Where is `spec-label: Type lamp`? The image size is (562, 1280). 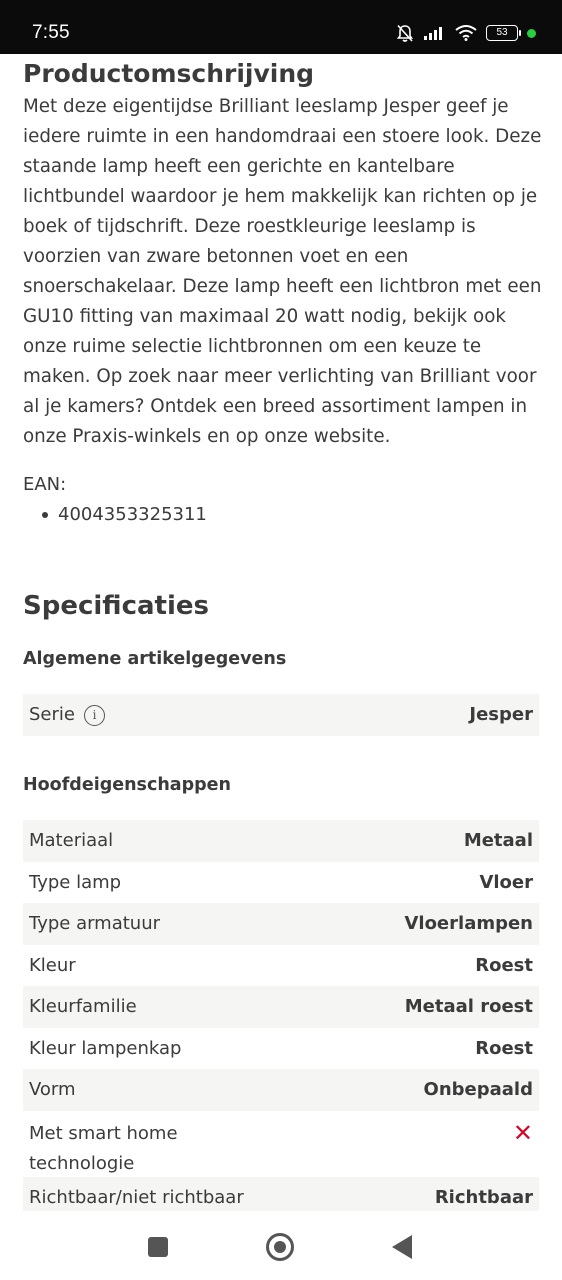
spec-label: Type lamp is located at coordinates (75, 882).